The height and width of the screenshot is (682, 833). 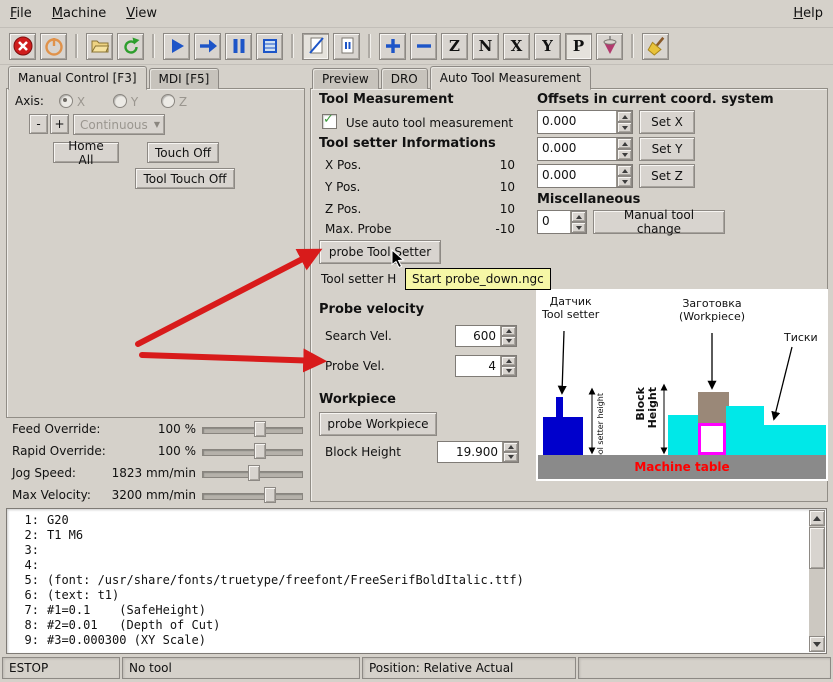 I want to click on jog-speed-slider, so click(x=252, y=473).